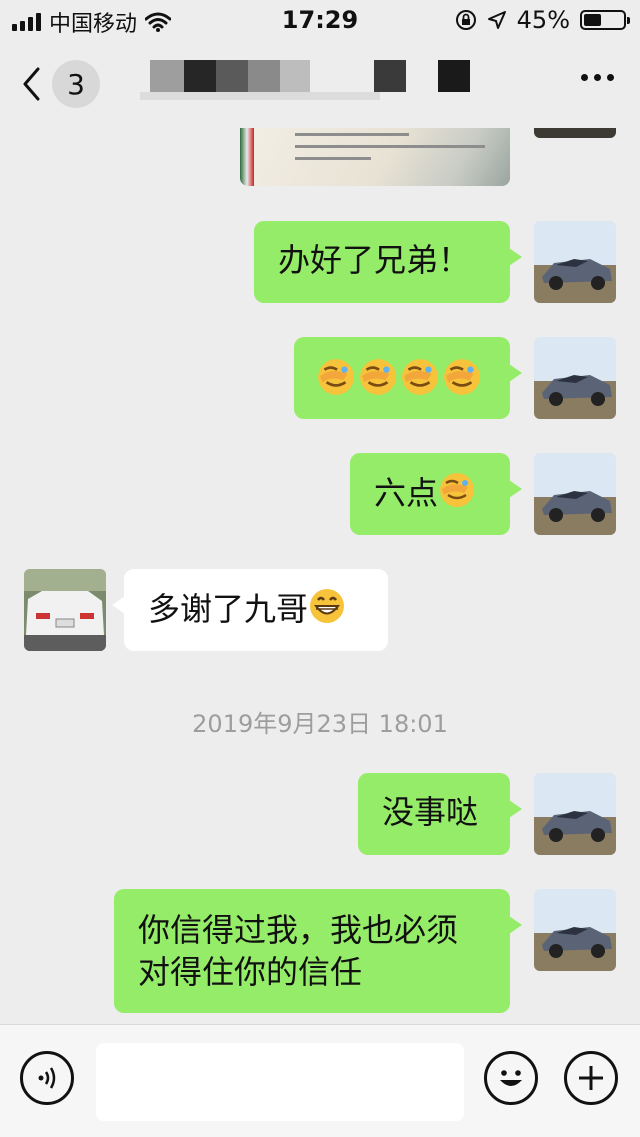 The width and height of the screenshot is (640, 1137). Describe the element at coordinates (31, 84) in the screenshot. I see `chevron-left-icon` at that location.